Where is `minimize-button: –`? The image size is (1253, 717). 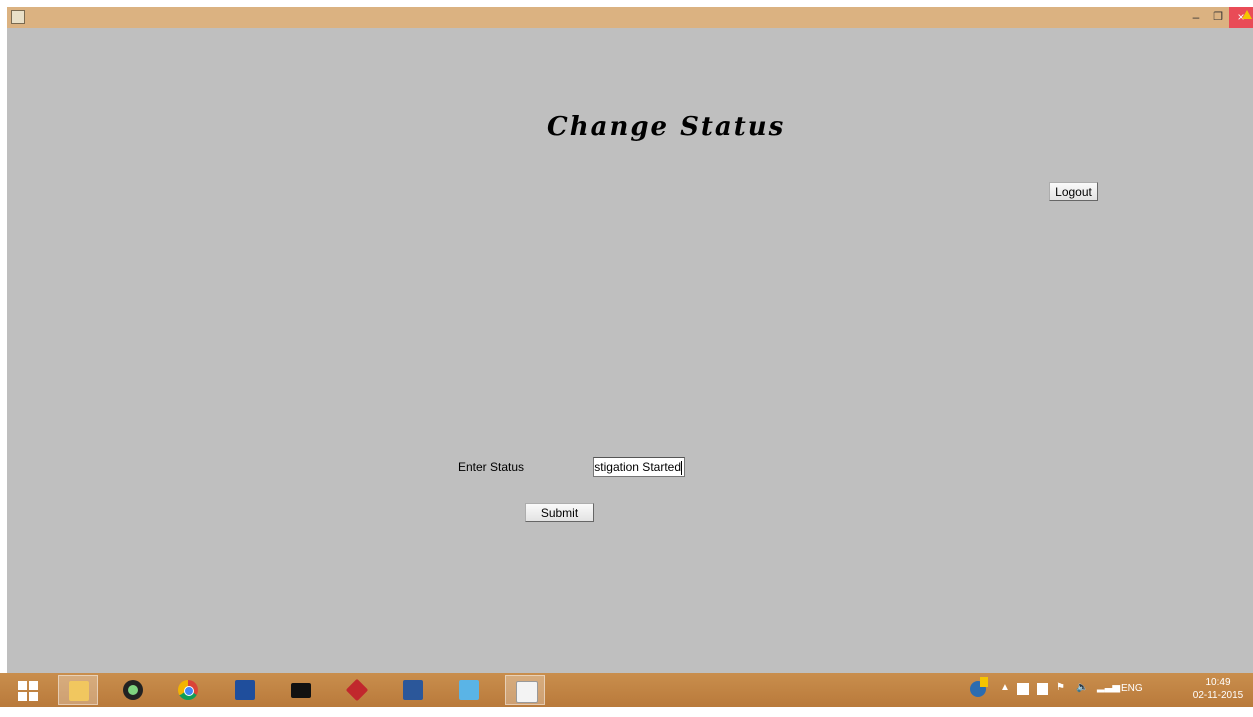
minimize-button: – is located at coordinates (1196, 17).